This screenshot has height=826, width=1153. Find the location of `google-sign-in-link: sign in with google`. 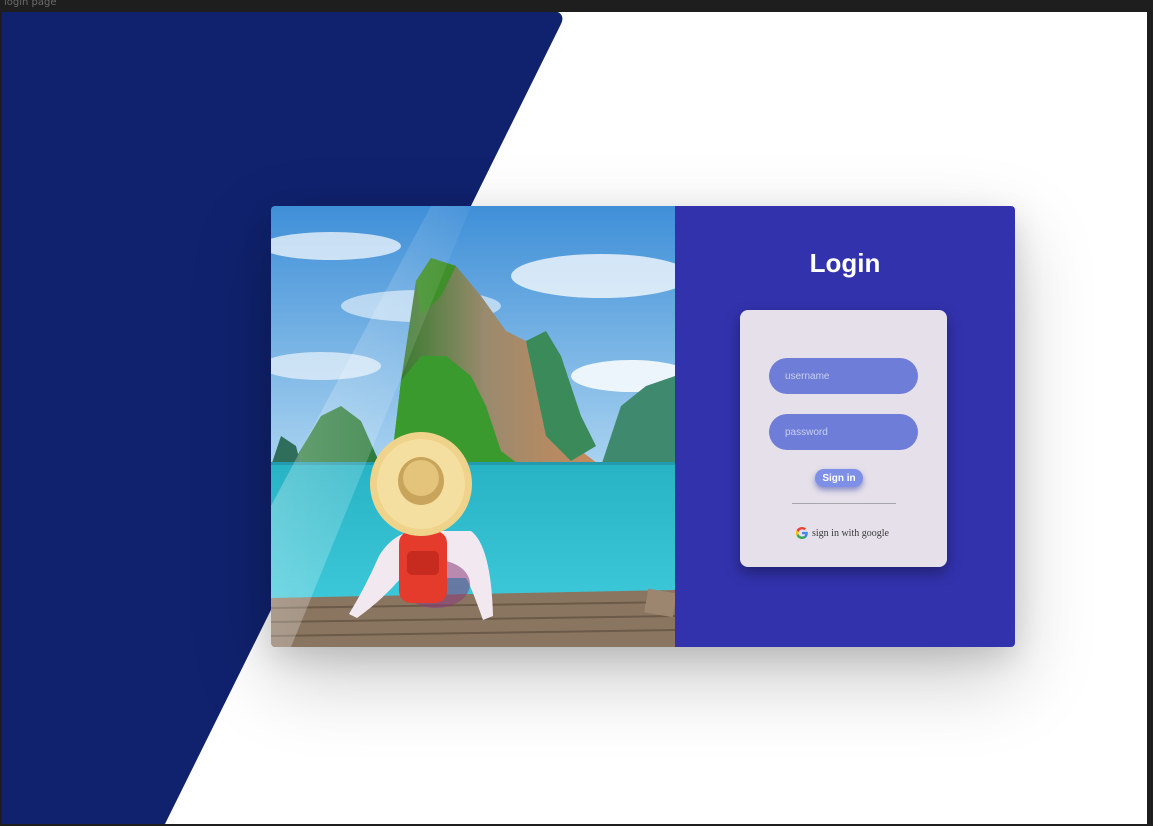

google-sign-in-link: sign in with google is located at coordinates (842, 533).